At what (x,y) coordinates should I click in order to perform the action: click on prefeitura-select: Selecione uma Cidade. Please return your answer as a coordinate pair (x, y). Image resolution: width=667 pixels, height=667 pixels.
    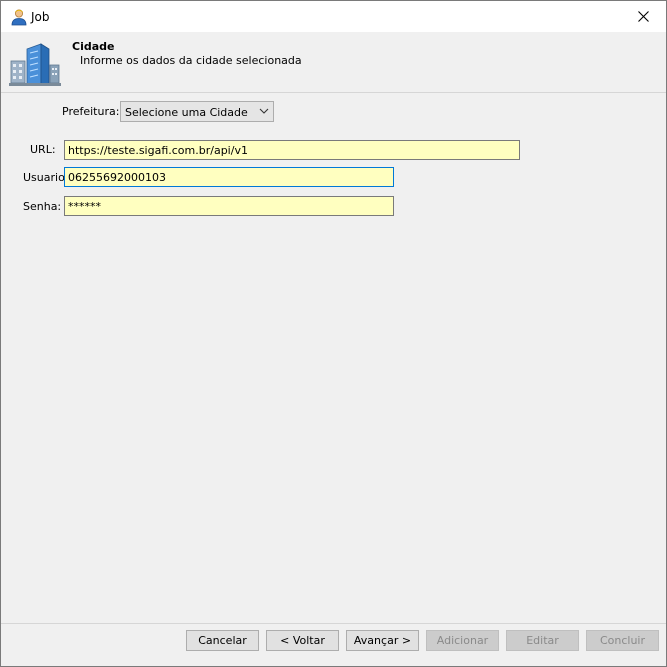
    Looking at the image, I should click on (197, 111).